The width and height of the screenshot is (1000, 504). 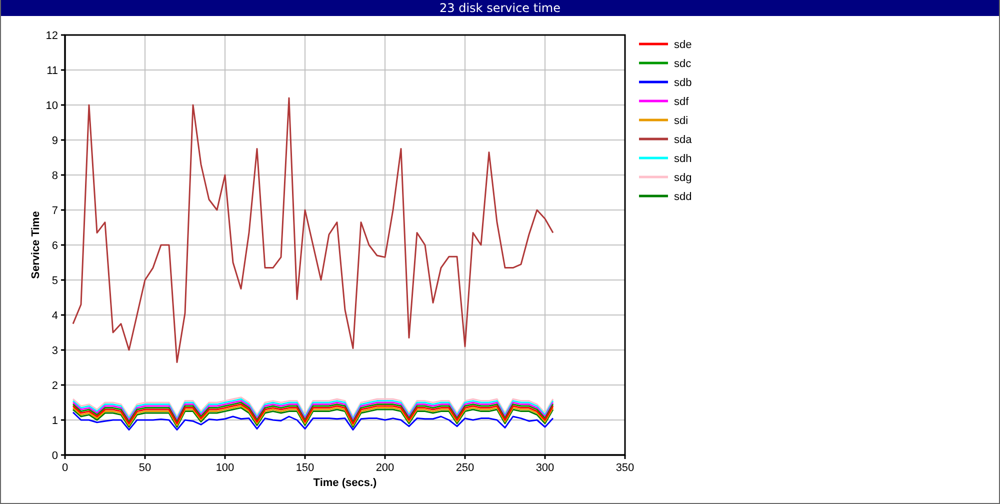 I want to click on tick-label: 50, so click(x=145, y=468).